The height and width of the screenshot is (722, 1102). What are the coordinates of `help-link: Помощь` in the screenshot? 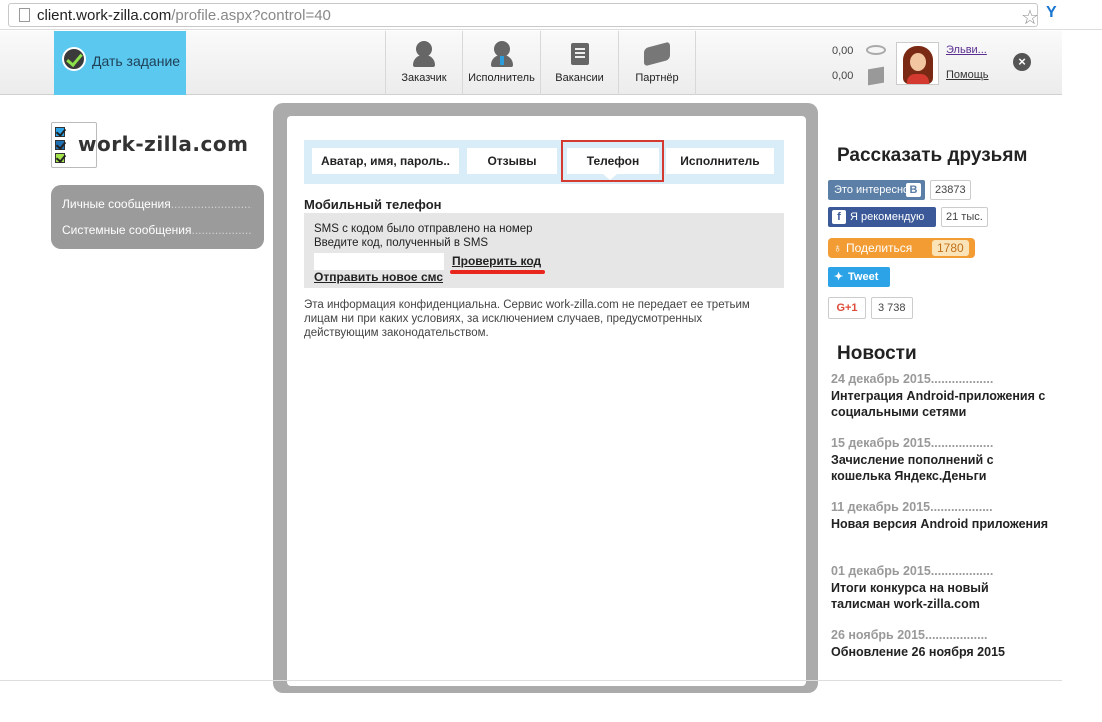 It's located at (967, 75).